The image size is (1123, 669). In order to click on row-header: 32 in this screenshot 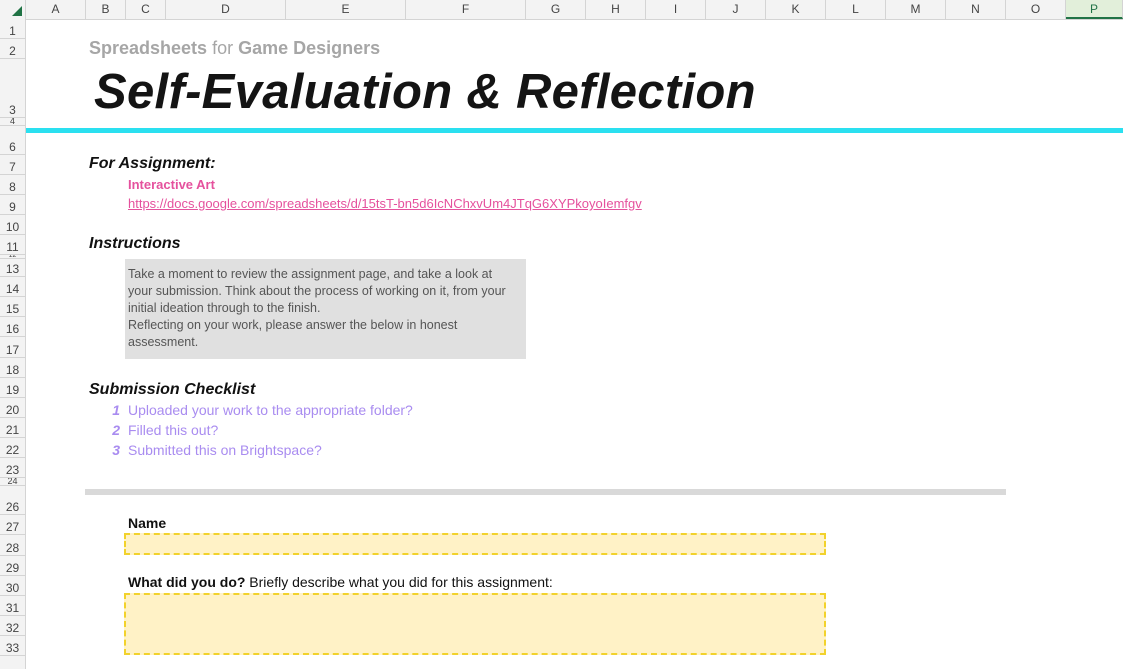, I will do `click(12, 626)`.